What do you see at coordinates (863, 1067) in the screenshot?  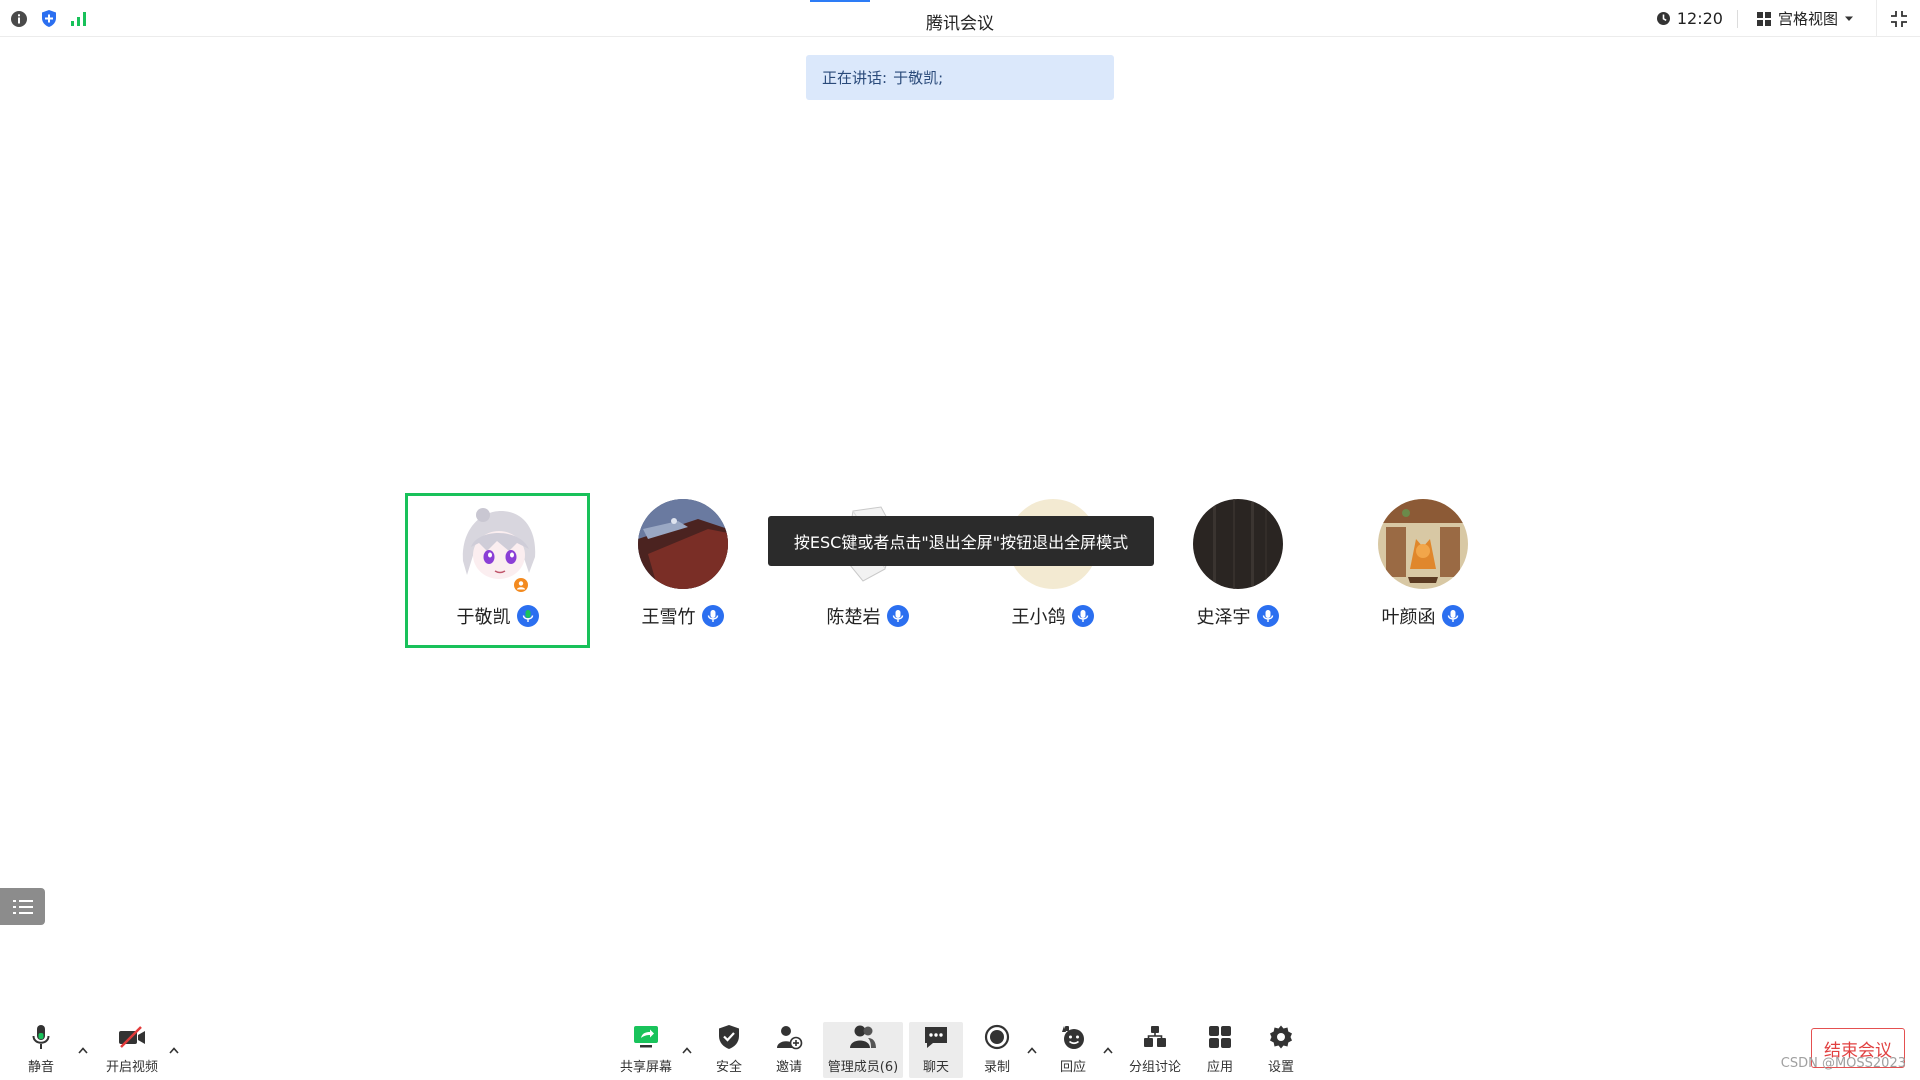 I see `manage-members-label: 管理成员(6)` at bounding box center [863, 1067].